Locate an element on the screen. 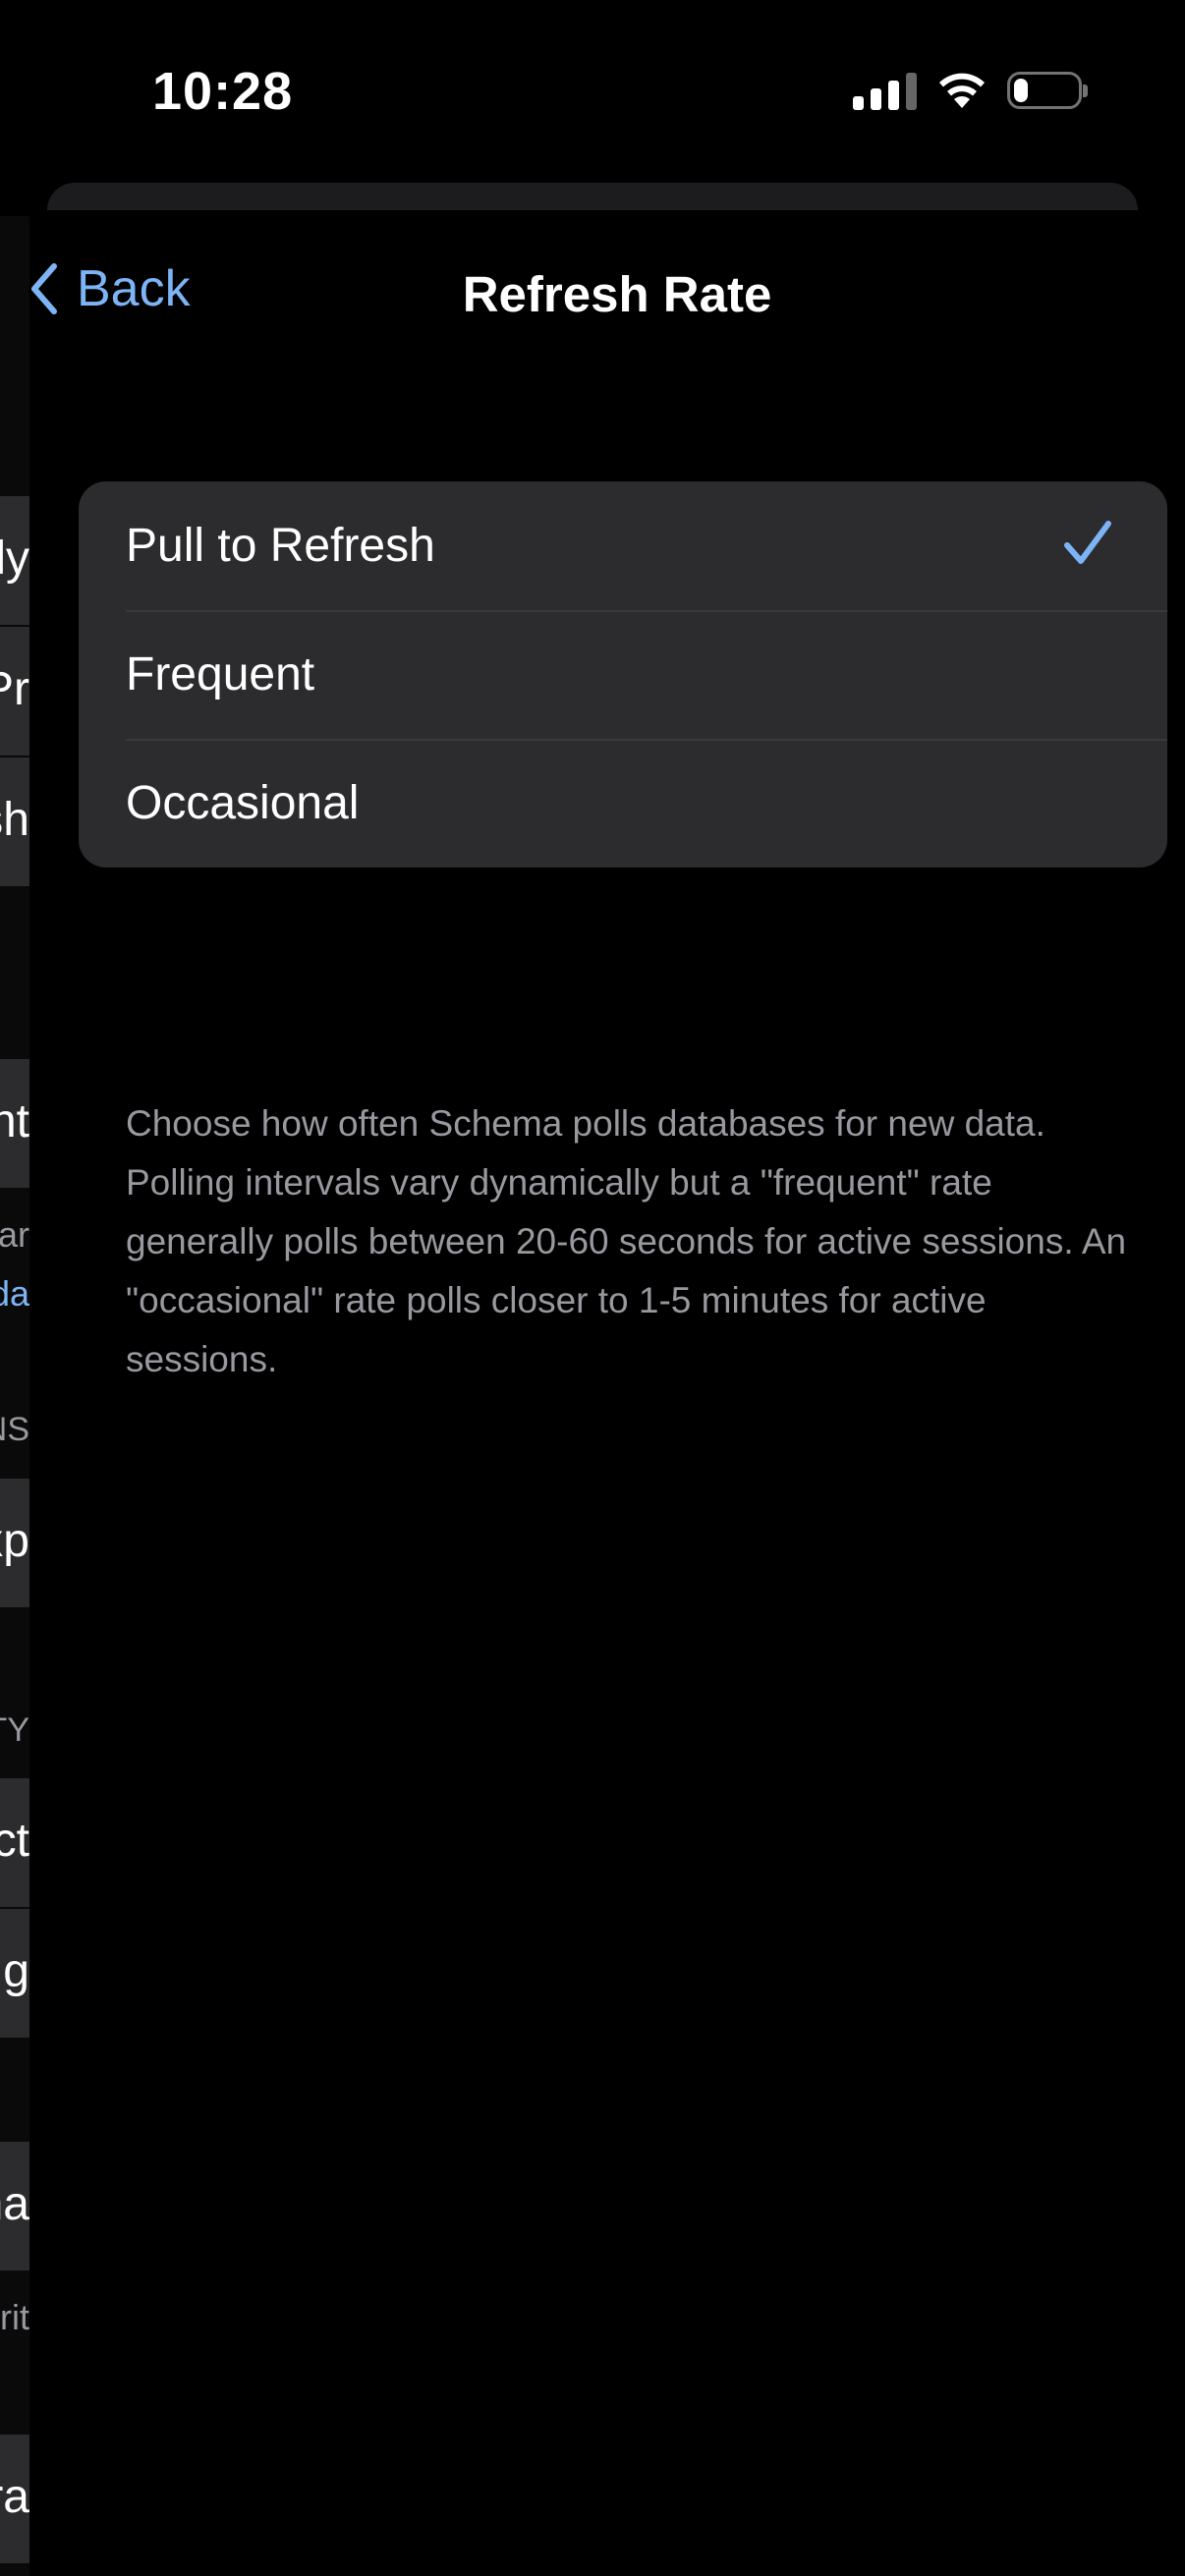 The height and width of the screenshot is (2576, 1185). navigation-bar: Back Refresh Rate is located at coordinates (607, 294).